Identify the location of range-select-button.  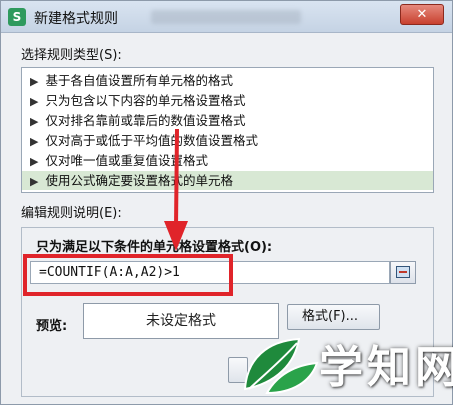
(403, 272).